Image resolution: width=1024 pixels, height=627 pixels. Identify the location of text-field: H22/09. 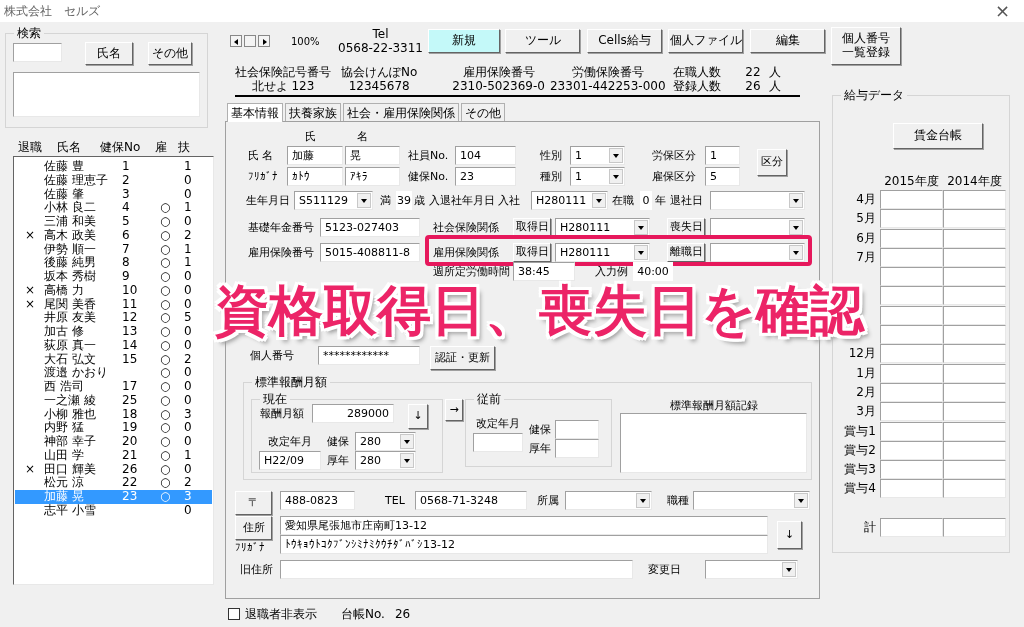
(290, 460).